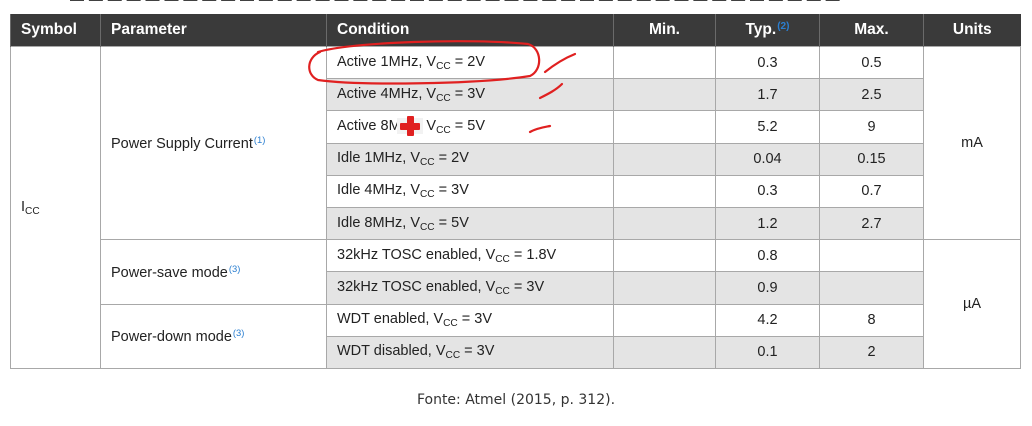 This screenshot has height=426, width=1032. I want to click on parameter-cell-power-supply: Power Supply Current(1), so click(213, 143).